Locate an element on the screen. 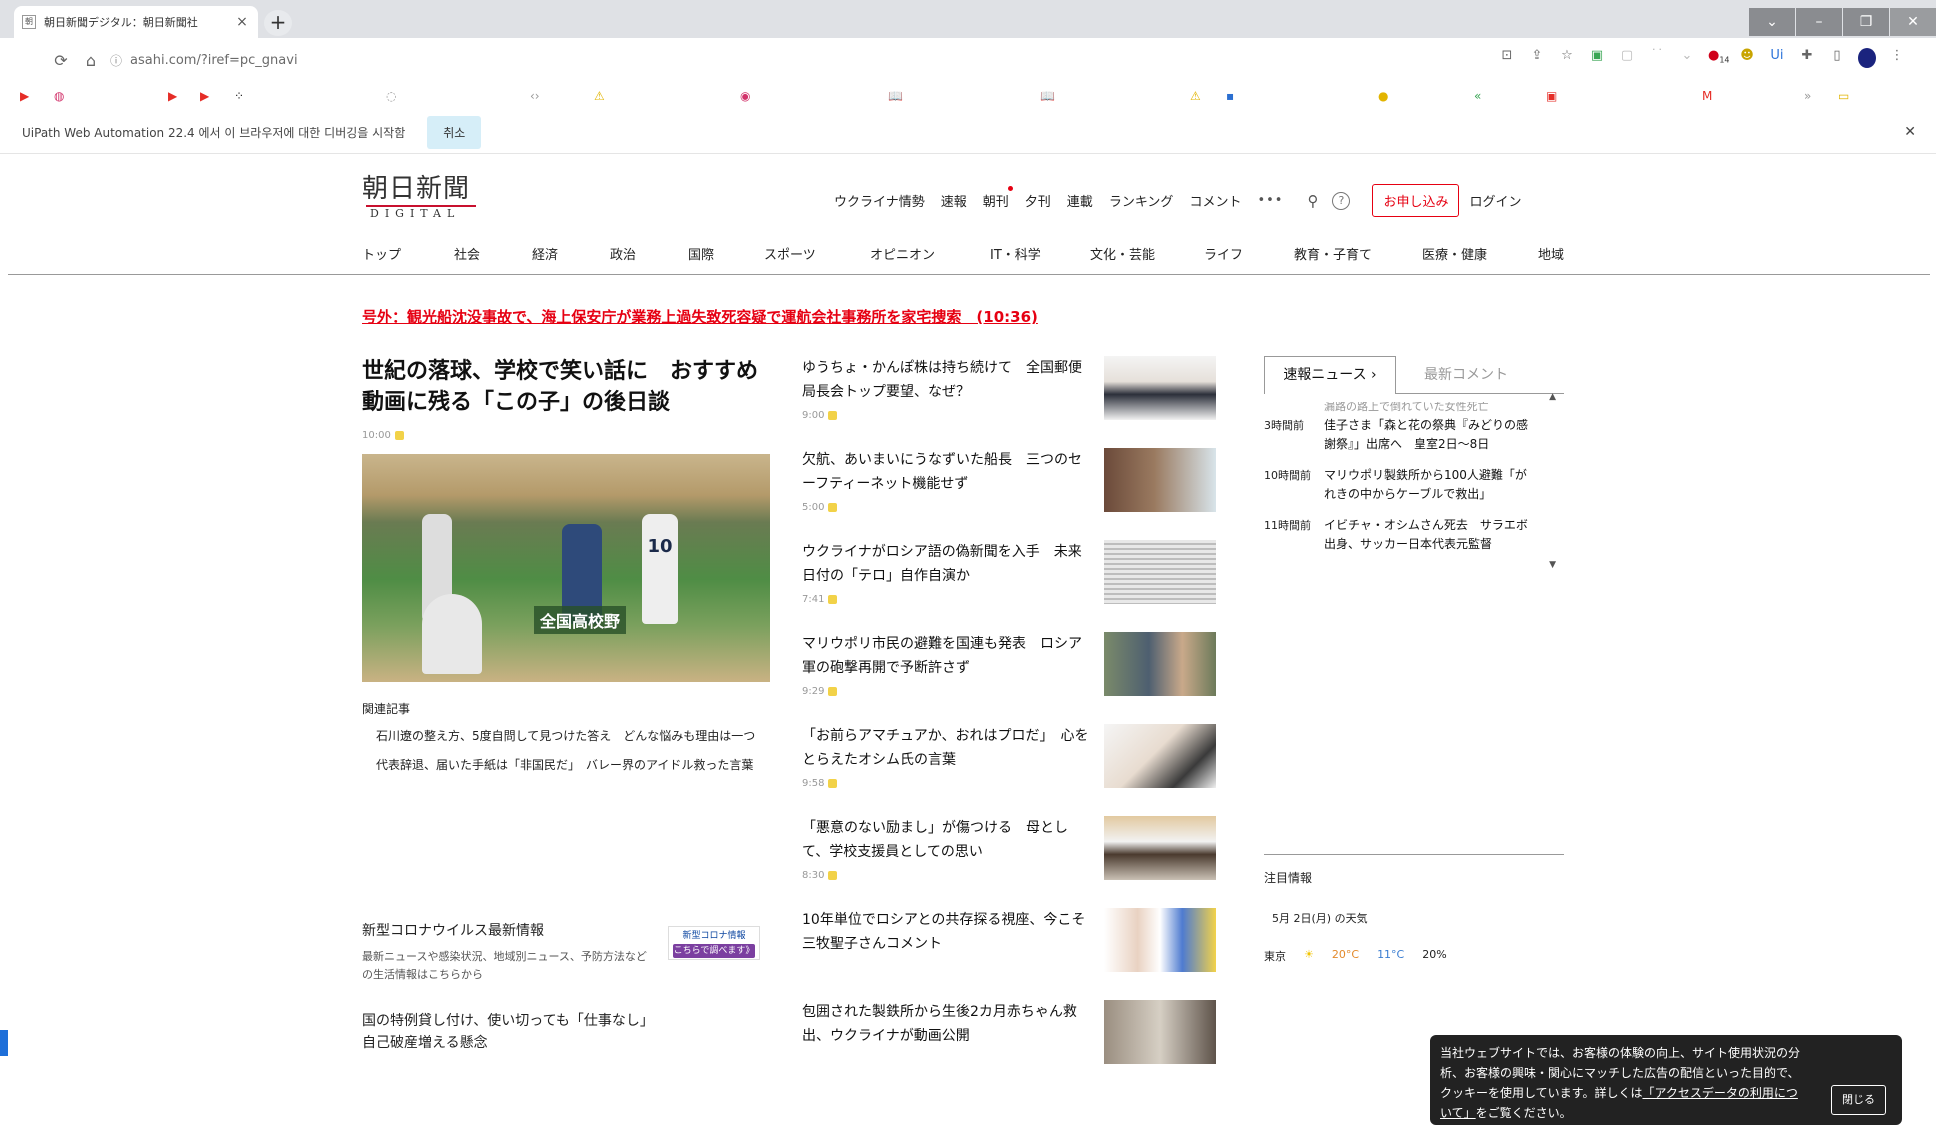 This screenshot has height=1125, width=1936. infobar-cancel-button: 취소 is located at coordinates (454, 132).